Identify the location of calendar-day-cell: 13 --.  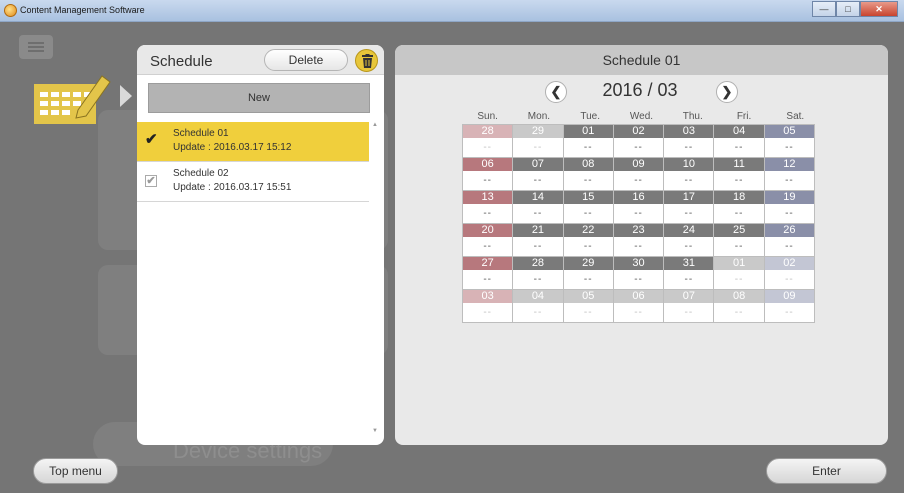
(488, 207).